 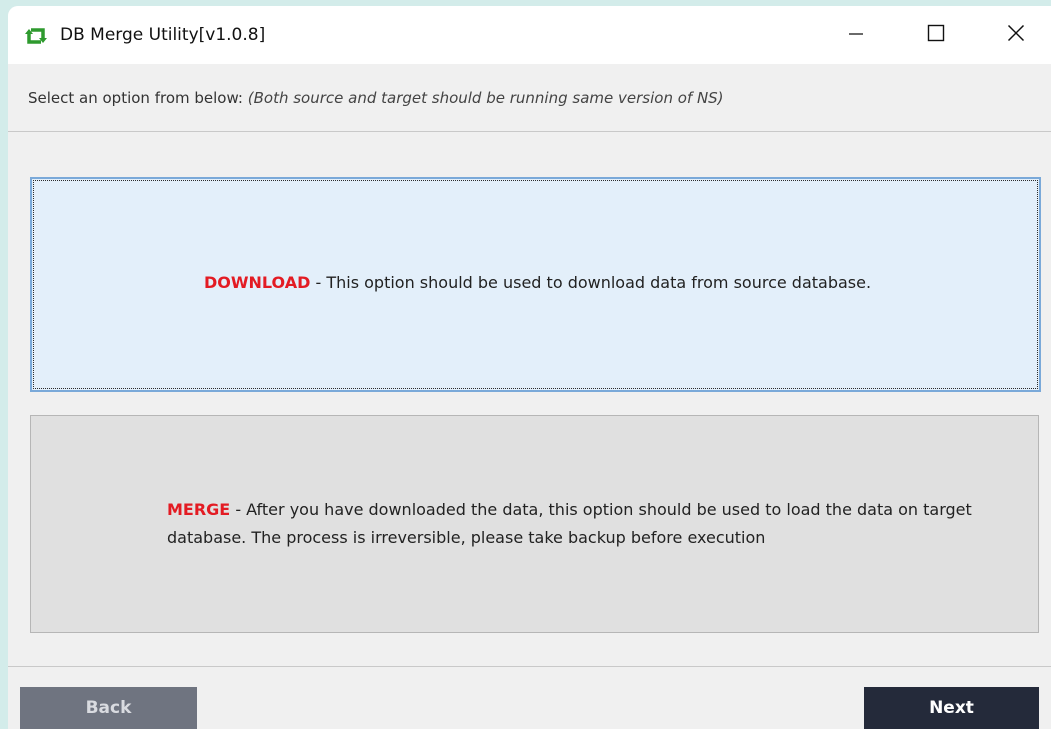 I want to click on maximize-button, so click(x=936, y=35).